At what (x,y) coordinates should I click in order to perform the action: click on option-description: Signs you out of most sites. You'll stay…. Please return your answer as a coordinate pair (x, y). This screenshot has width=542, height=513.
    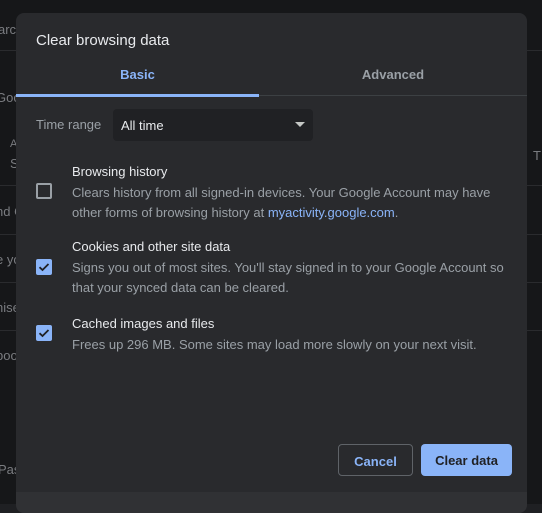
    Looking at the image, I should click on (288, 277).